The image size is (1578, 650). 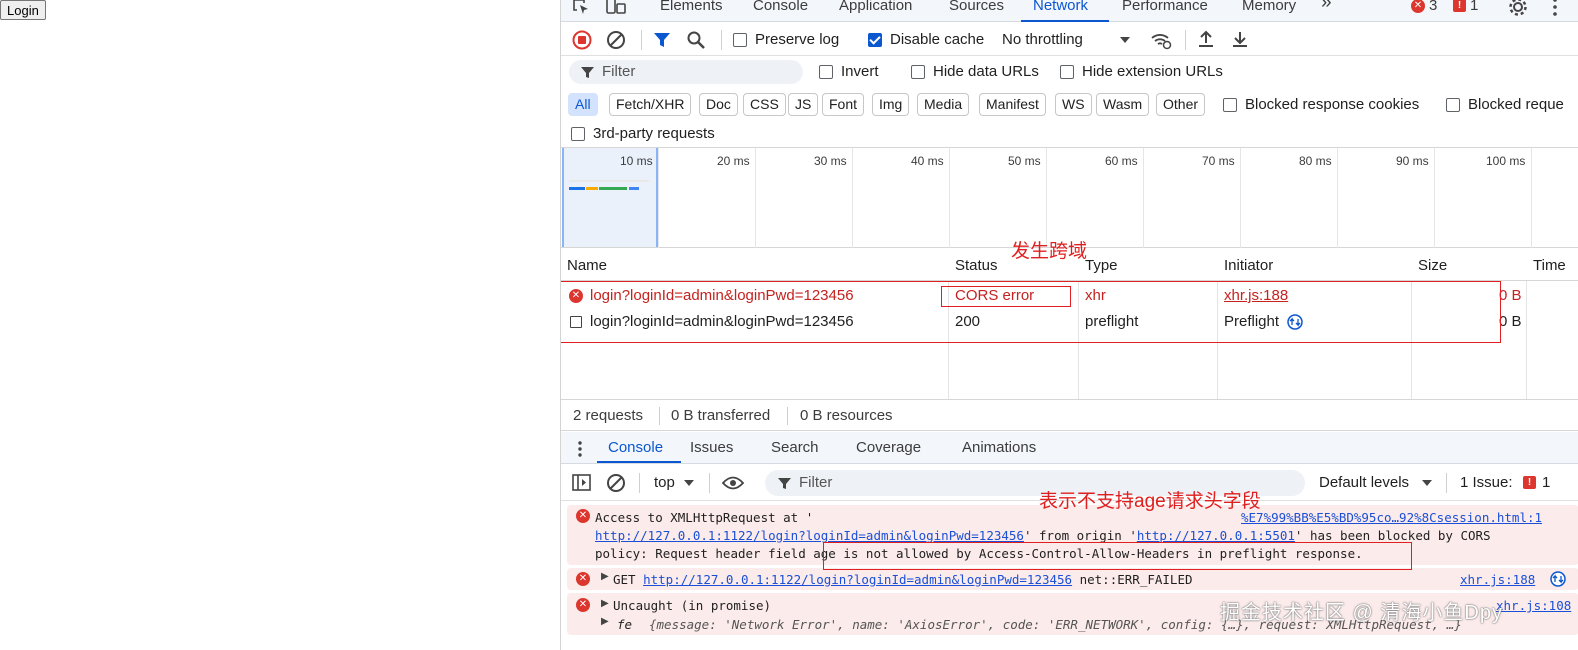 I want to click on drawer-tab-console: Console, so click(x=635, y=447).